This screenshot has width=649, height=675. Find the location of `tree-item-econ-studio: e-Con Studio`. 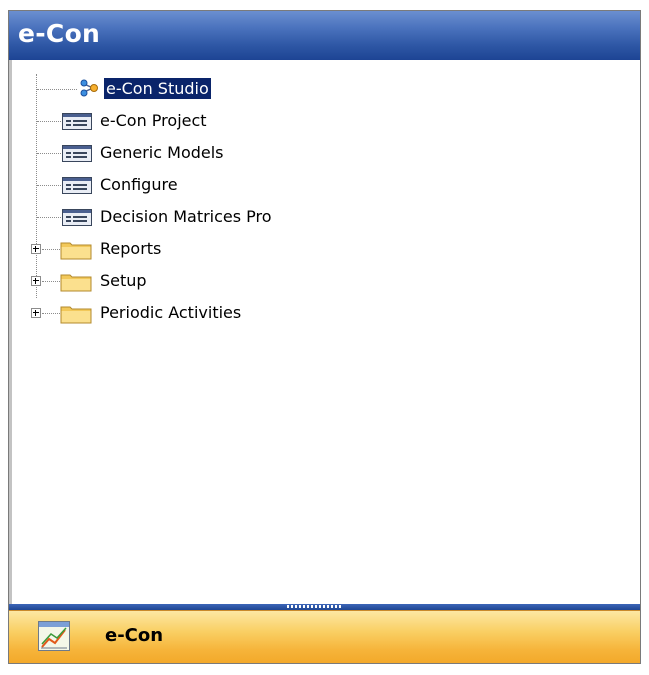

tree-item-econ-studio: e-Con Studio is located at coordinates (326, 89).